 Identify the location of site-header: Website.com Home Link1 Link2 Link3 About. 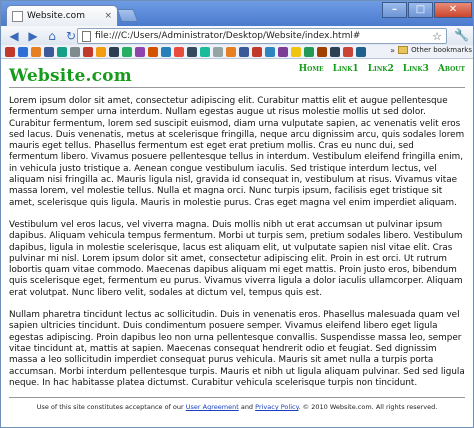
(237, 73).